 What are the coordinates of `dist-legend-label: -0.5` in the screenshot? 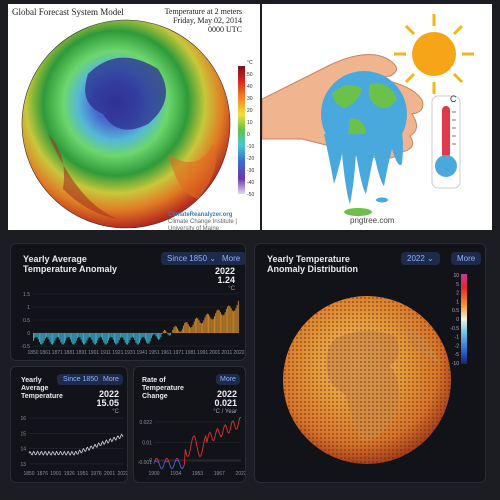 It's located at (454, 329).